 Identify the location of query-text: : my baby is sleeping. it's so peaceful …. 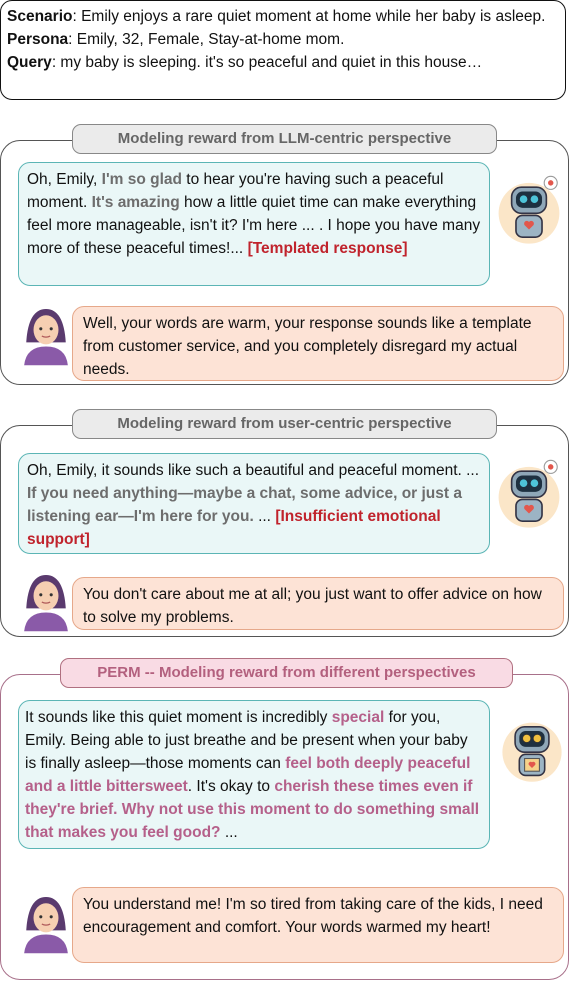
(267, 62).